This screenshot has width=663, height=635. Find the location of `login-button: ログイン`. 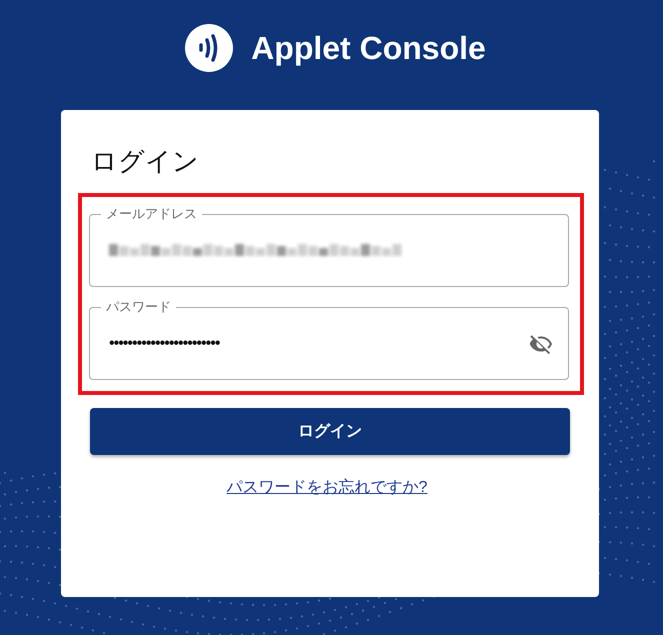

login-button: ログイン is located at coordinates (330, 431).